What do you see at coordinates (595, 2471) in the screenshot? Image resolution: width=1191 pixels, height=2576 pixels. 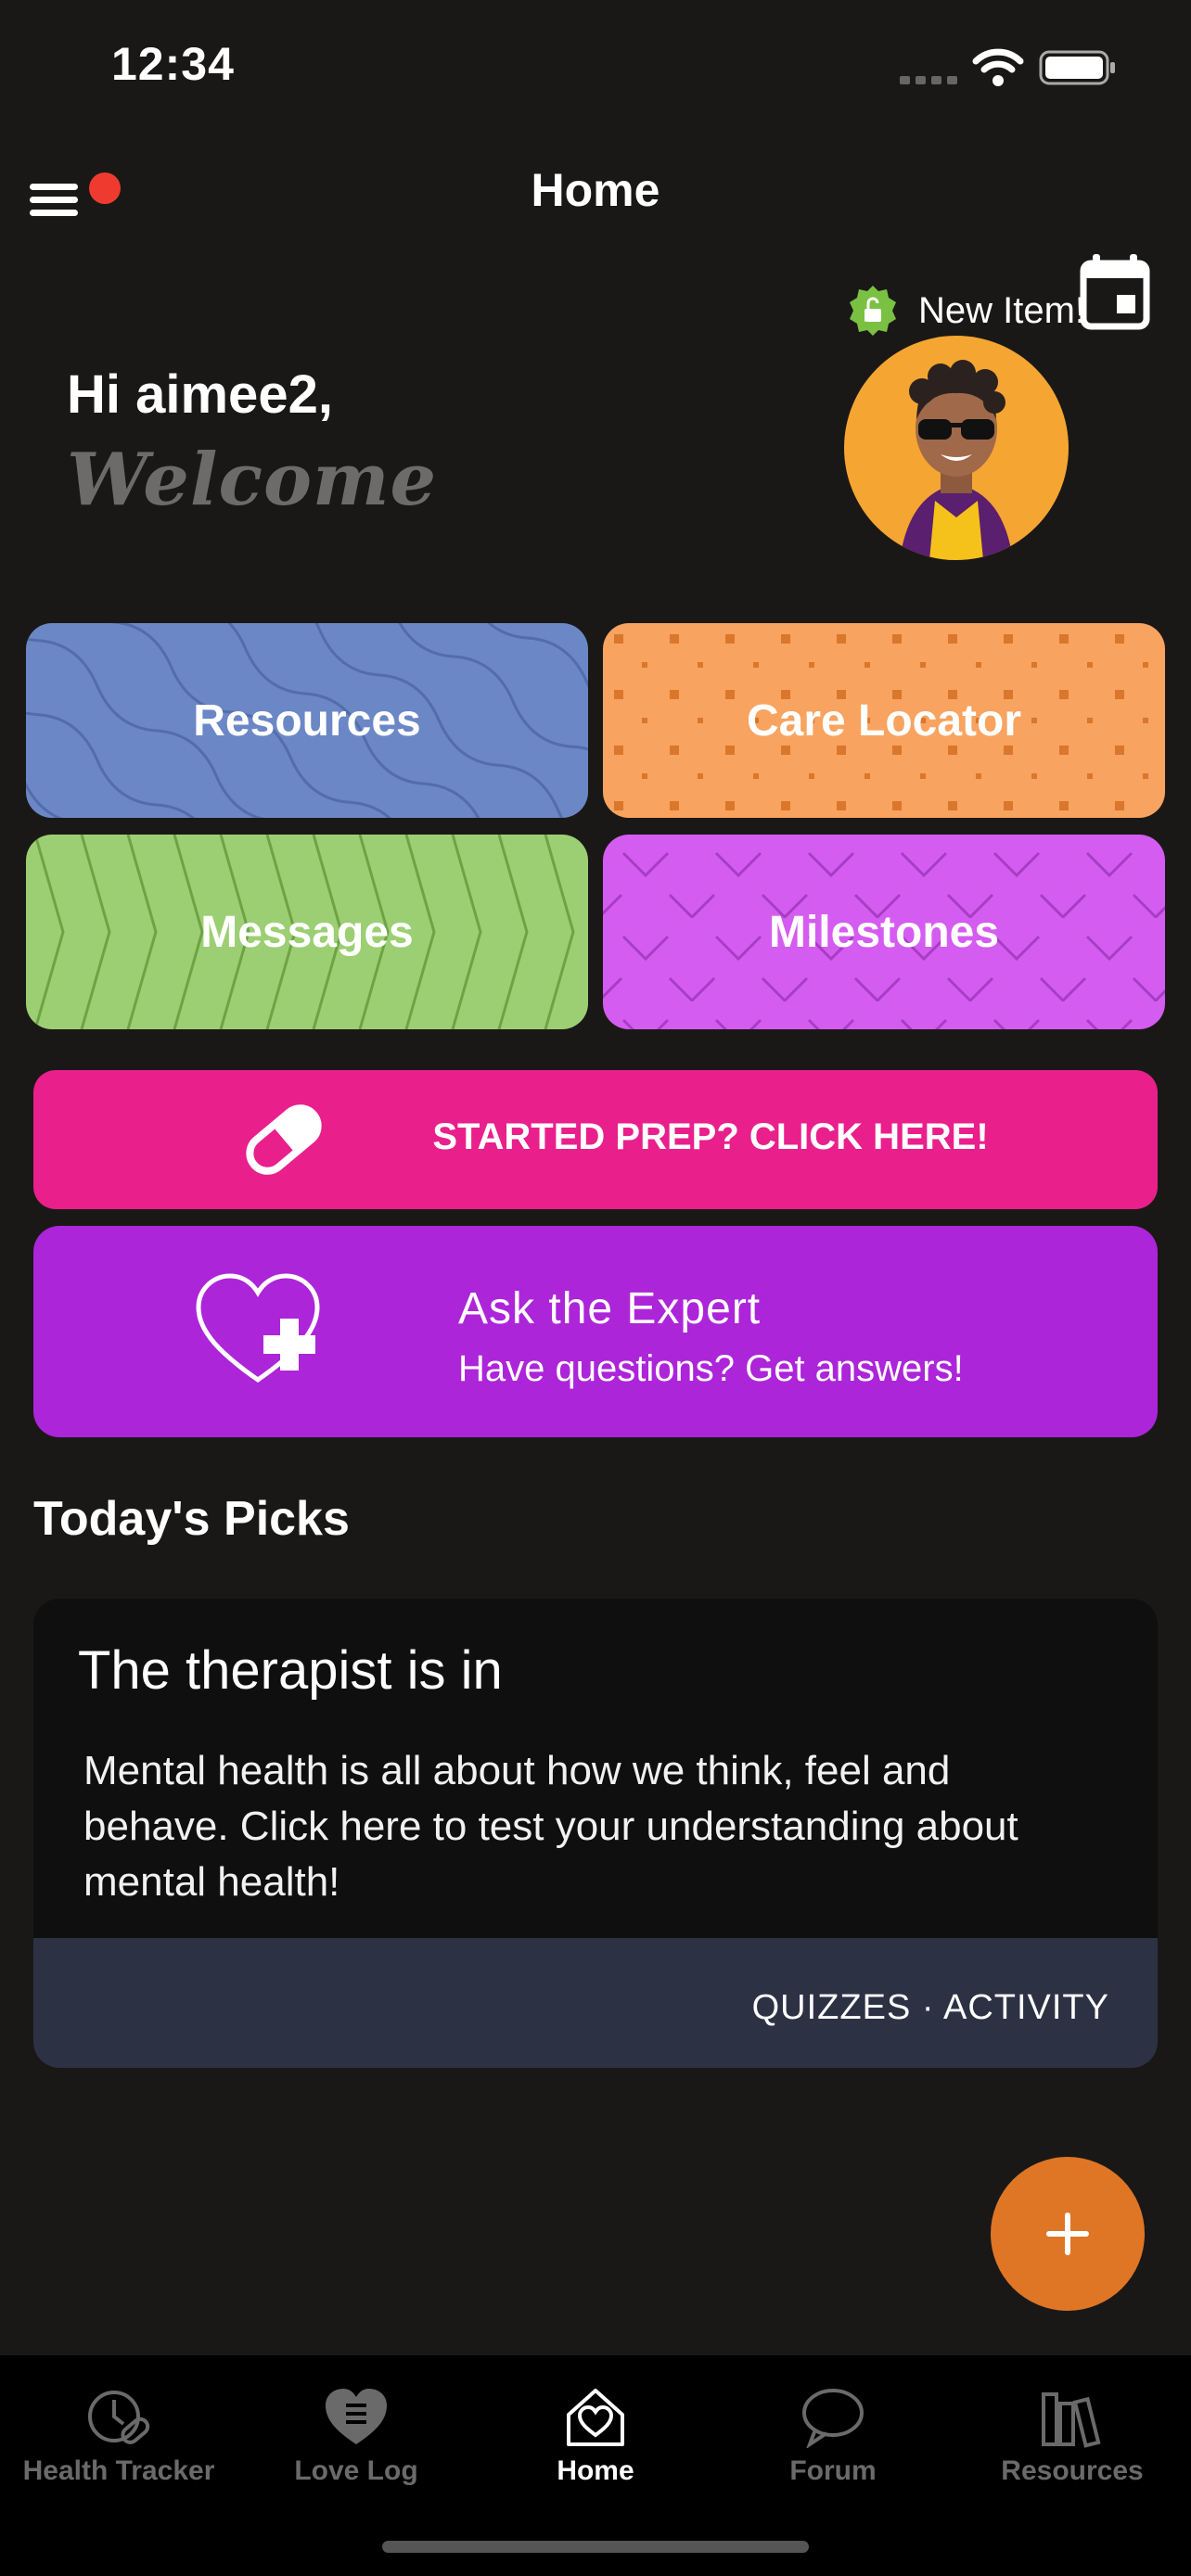 I see `tab-label: Home` at bounding box center [595, 2471].